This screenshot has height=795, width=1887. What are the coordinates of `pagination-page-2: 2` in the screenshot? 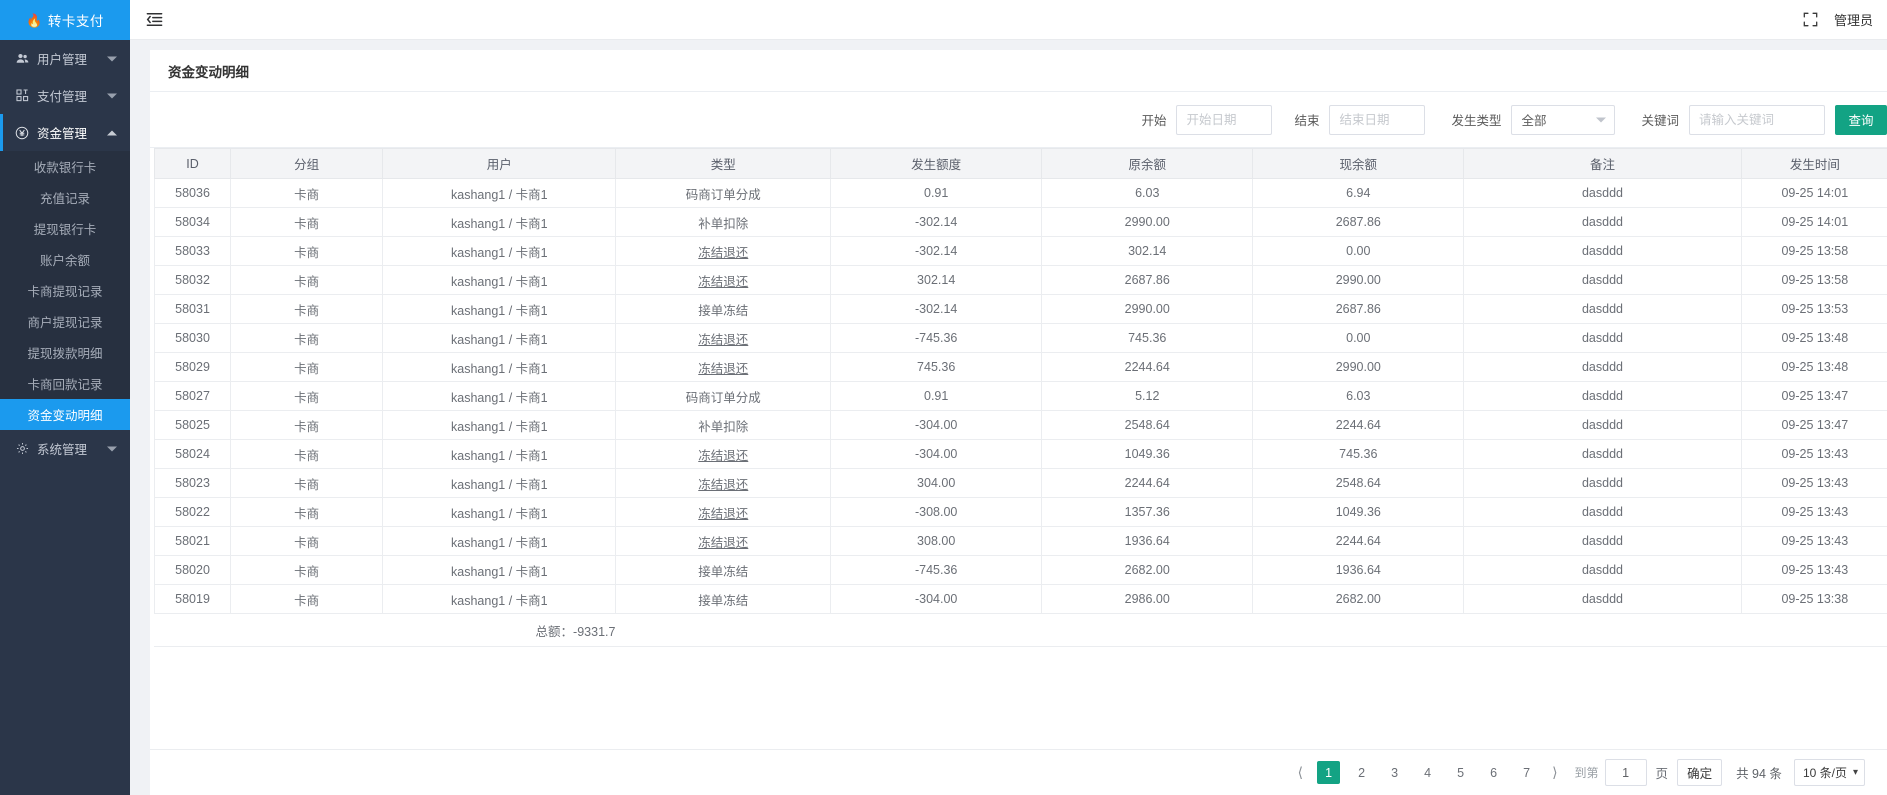 It's located at (1361, 772).